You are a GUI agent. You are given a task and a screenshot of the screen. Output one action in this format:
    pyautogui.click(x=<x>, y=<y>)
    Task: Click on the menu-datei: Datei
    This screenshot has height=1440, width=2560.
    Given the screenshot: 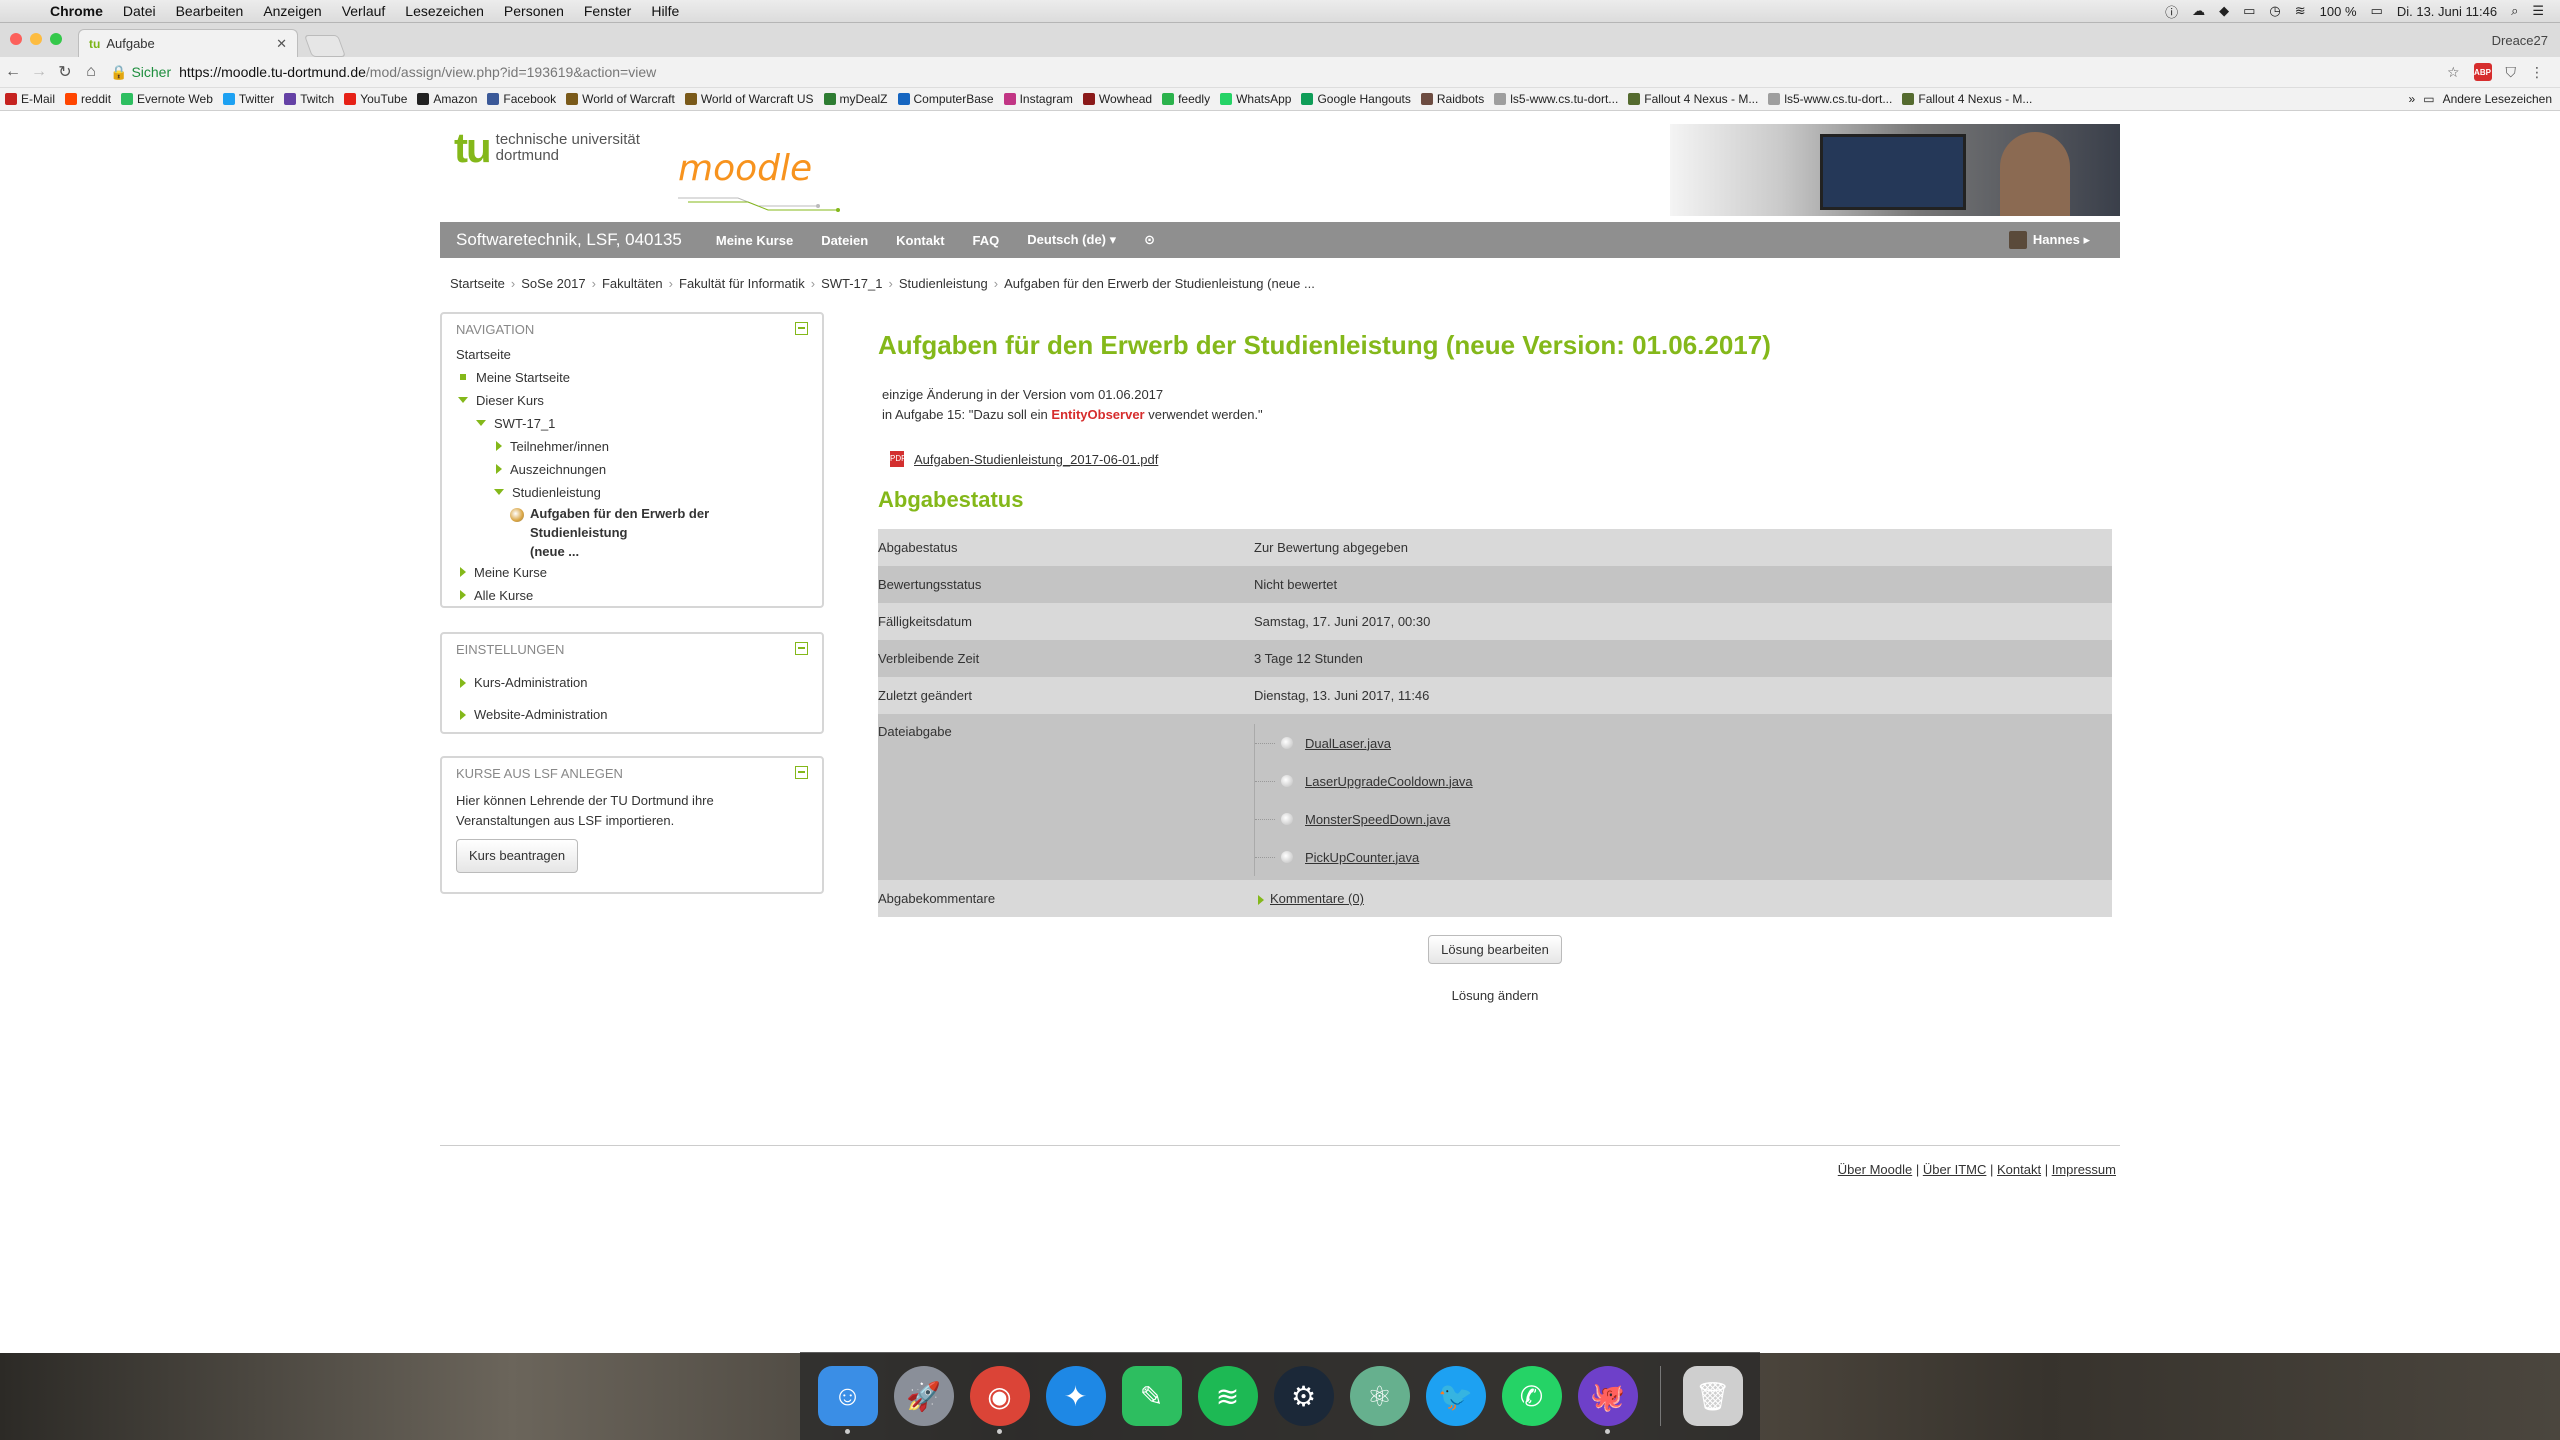 What is the action you would take?
    pyautogui.click(x=139, y=11)
    